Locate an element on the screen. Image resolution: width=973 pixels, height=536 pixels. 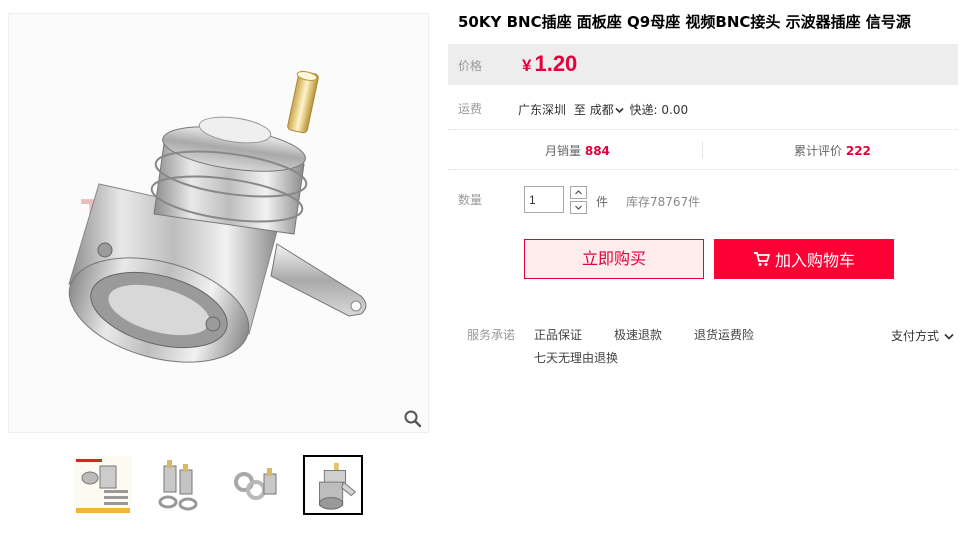
magnifier-icon is located at coordinates (413, 419).